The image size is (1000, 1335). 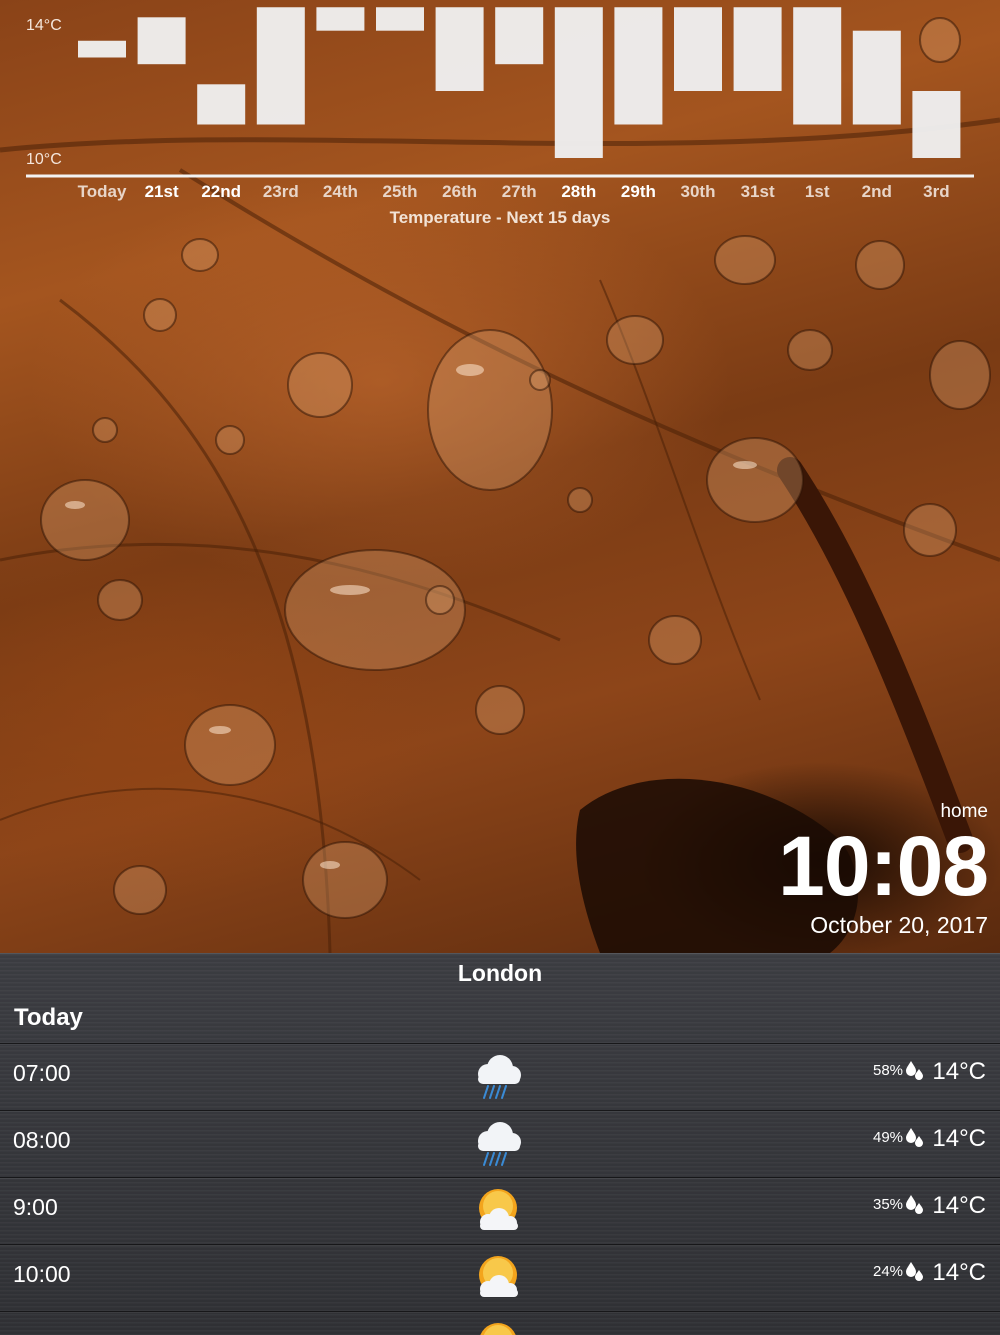 What do you see at coordinates (42, 1073) in the screenshot?
I see `hour-time: 07:00` at bounding box center [42, 1073].